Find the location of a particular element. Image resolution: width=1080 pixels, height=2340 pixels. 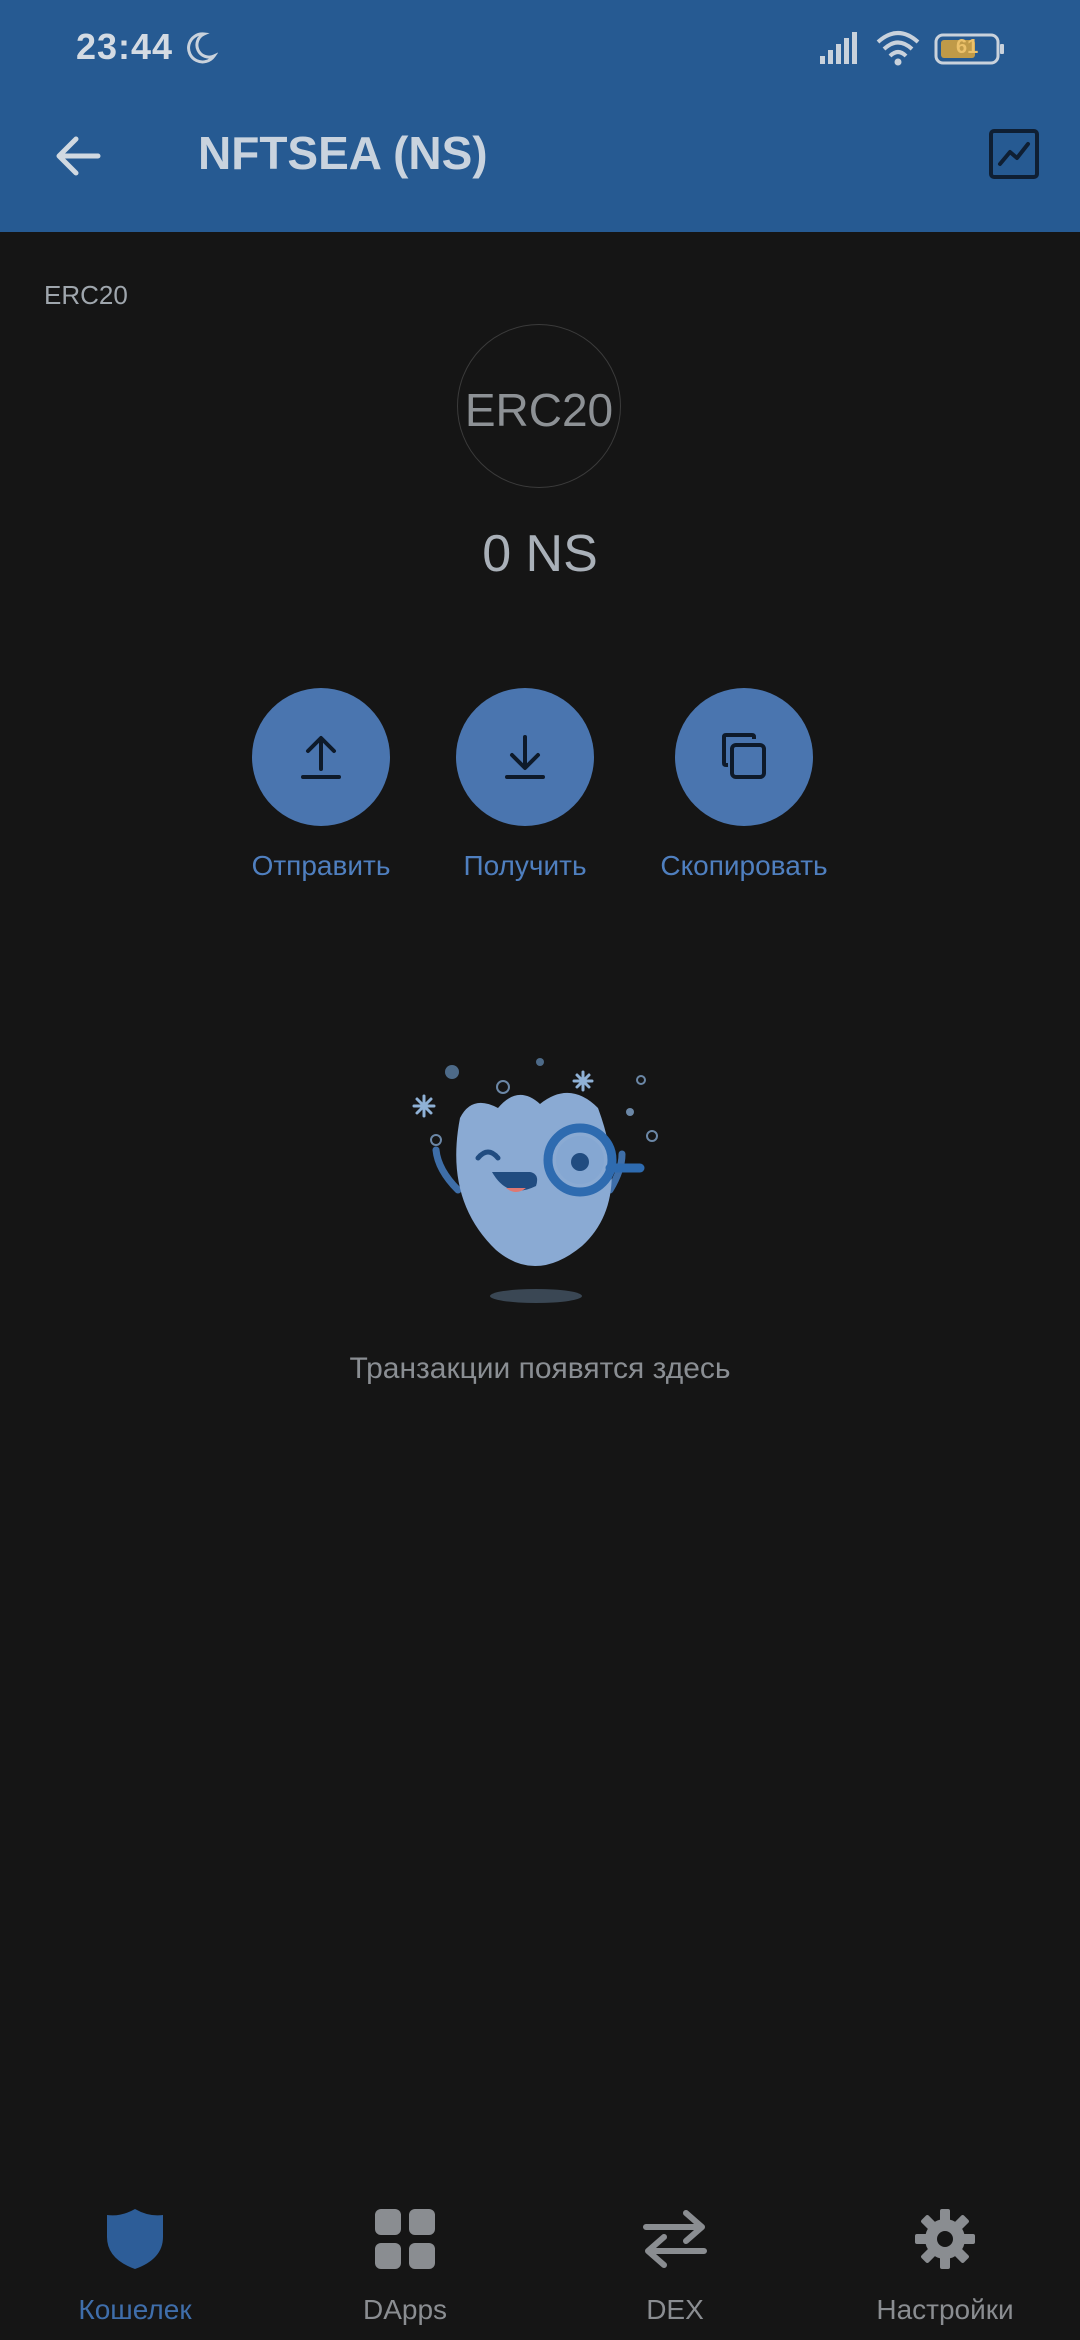

receive-button: Получить is located at coordinates (525, 785).